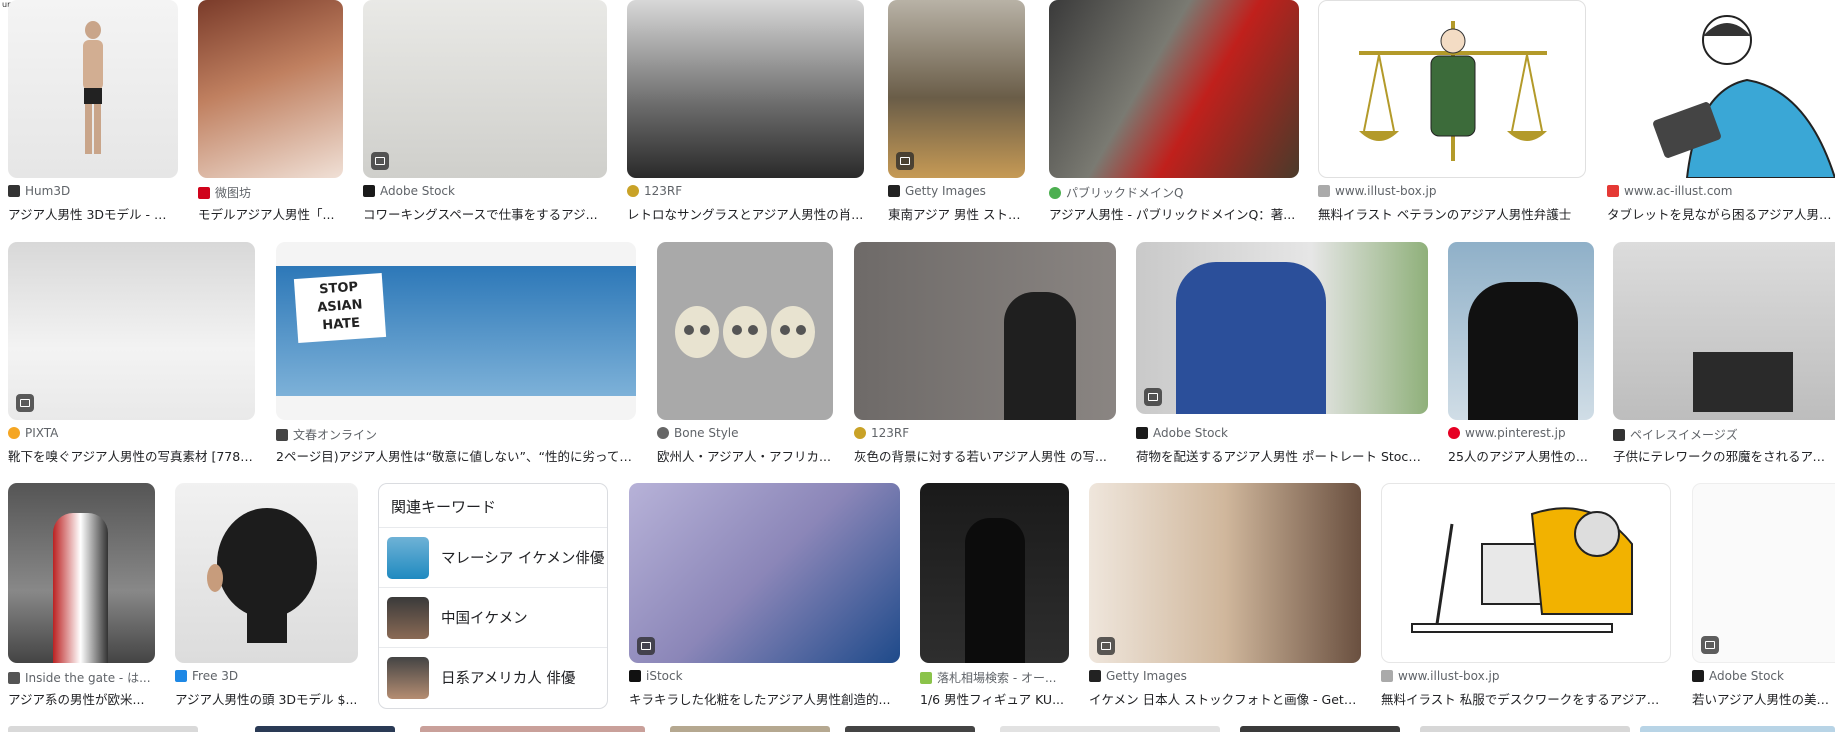 The width and height of the screenshot is (1835, 732). What do you see at coordinates (1452, 213) in the screenshot?
I see `result-title: 無料イラスト ベテランのアジア人男性弁護士` at bounding box center [1452, 213].